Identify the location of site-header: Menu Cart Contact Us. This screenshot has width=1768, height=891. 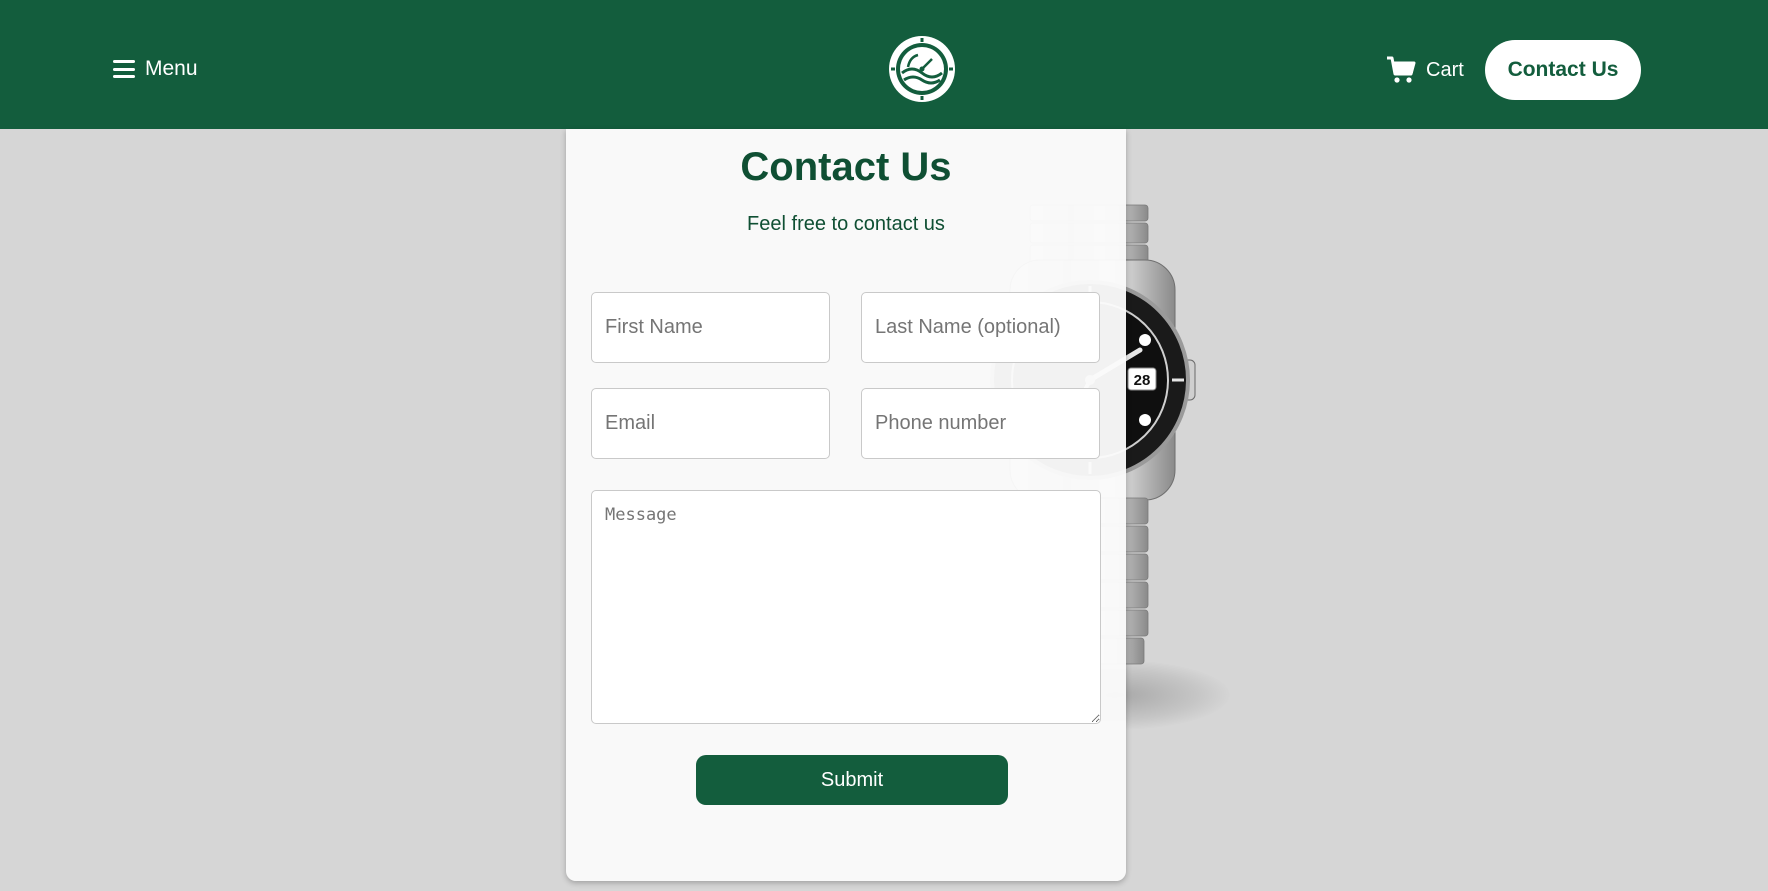
(884, 64).